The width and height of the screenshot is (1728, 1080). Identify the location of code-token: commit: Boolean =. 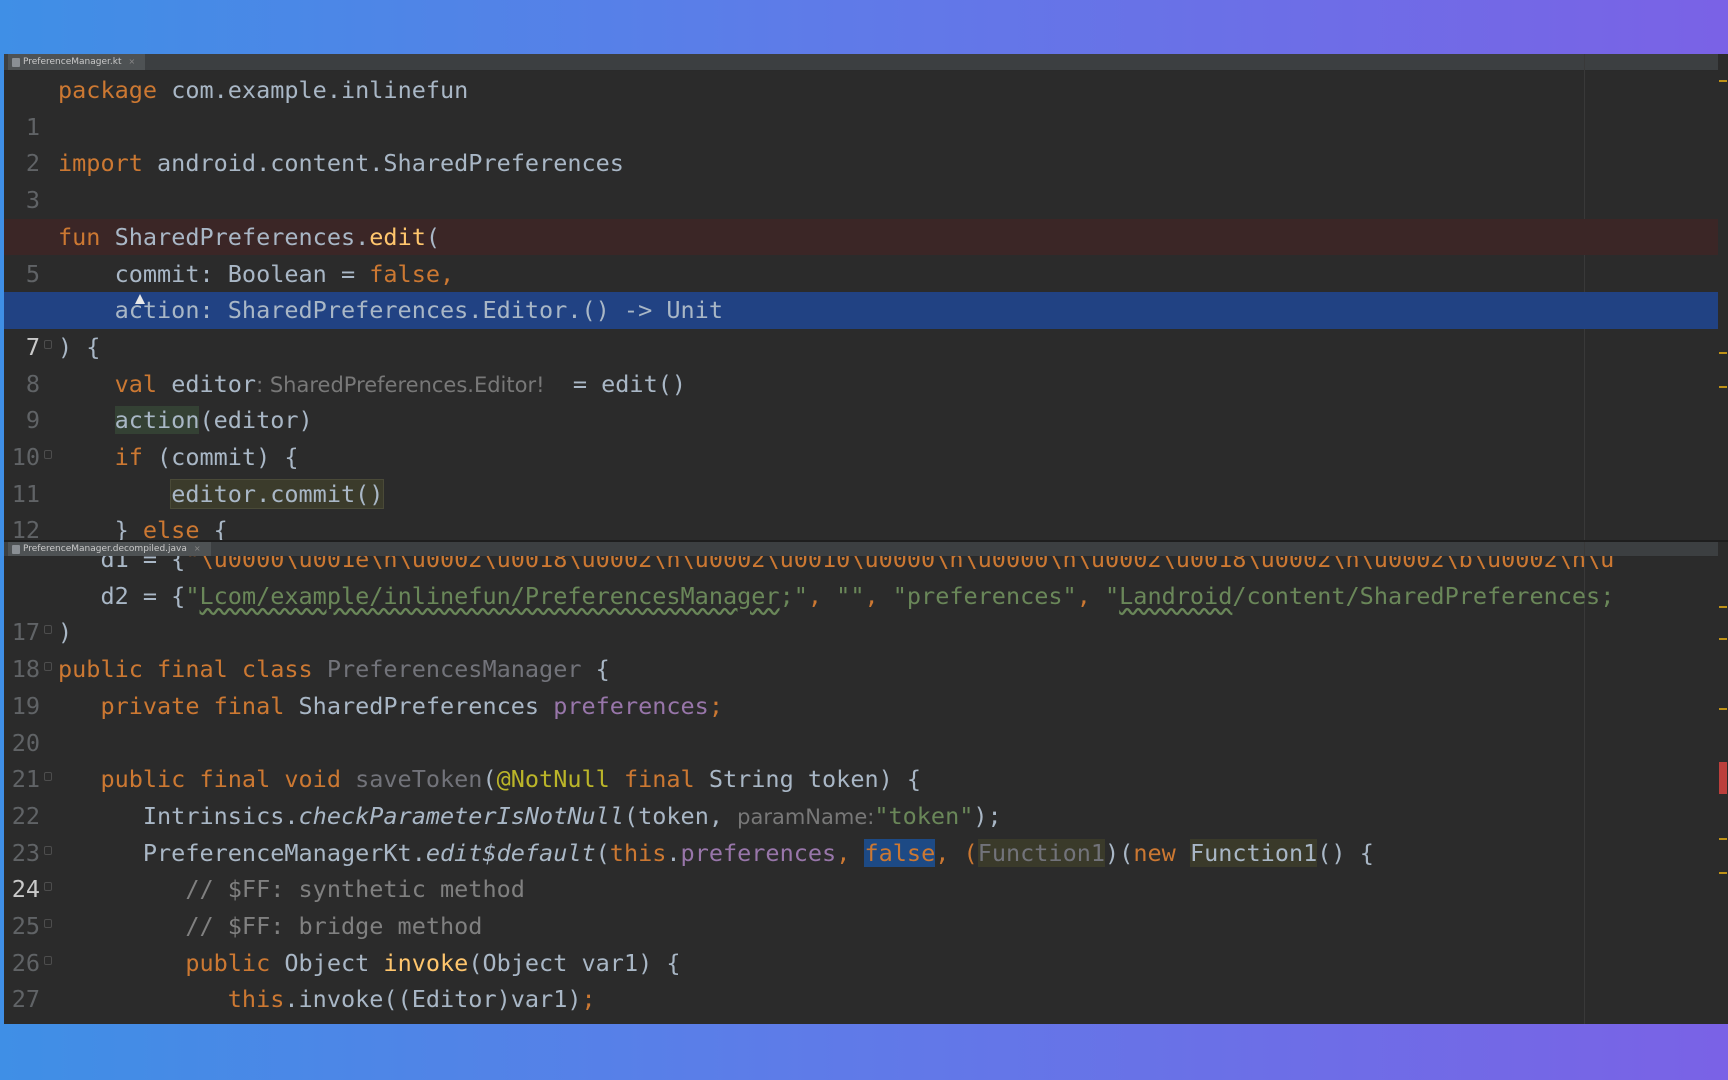
(214, 273).